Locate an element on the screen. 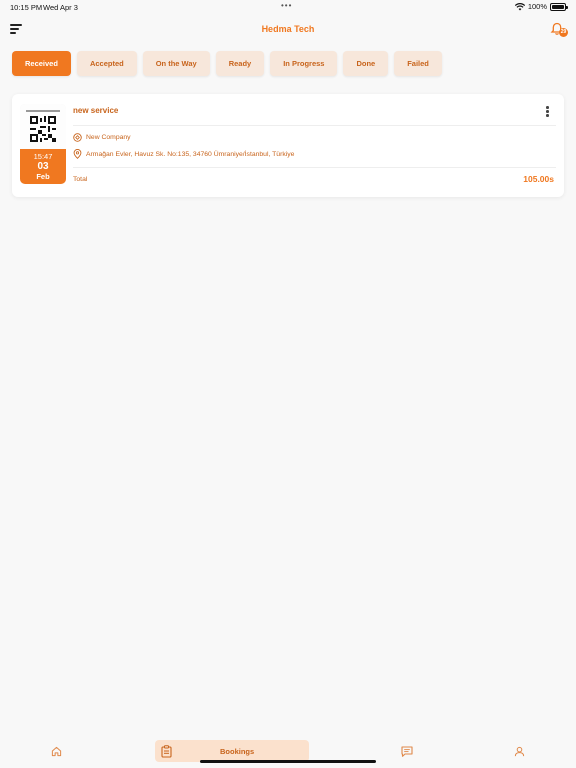  nav-messages is located at coordinates (407, 751).